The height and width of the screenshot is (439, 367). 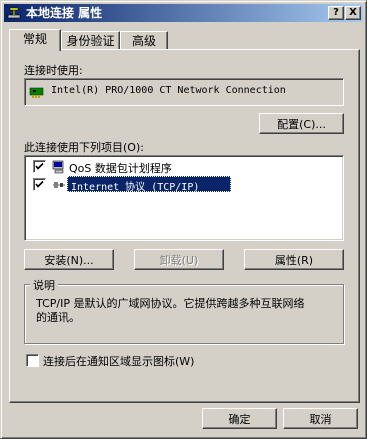 I want to click on help-button: ?, so click(x=336, y=13).